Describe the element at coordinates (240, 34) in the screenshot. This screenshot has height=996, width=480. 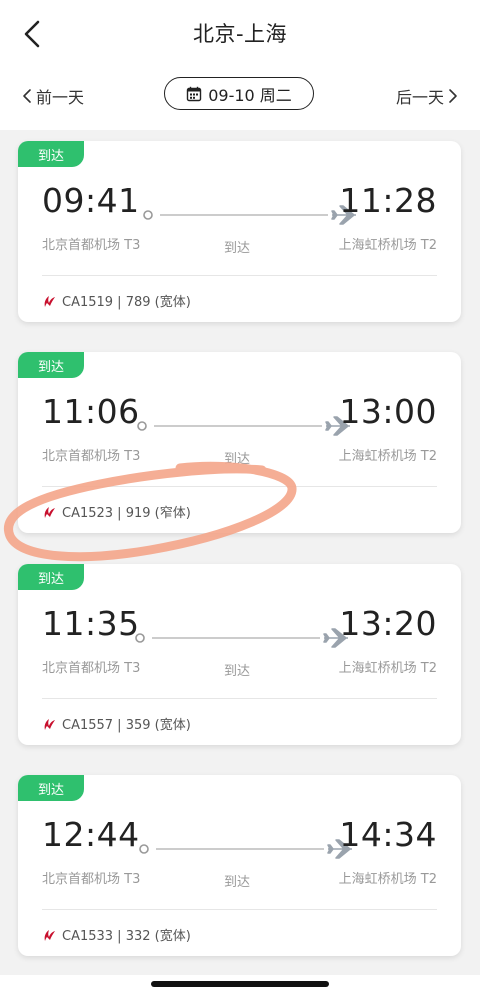
I see `page-title: 北京-上海` at that location.